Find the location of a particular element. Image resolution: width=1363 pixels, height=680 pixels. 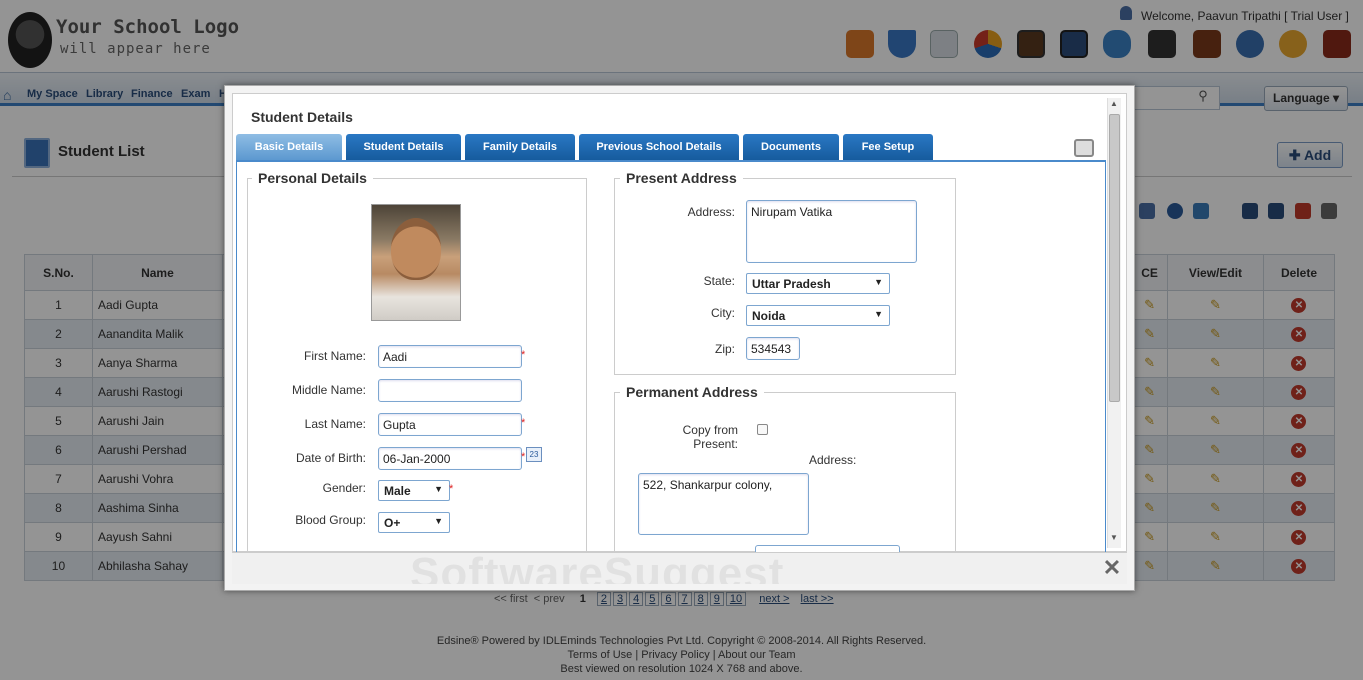

city-select: Noida ▼ is located at coordinates (818, 315).